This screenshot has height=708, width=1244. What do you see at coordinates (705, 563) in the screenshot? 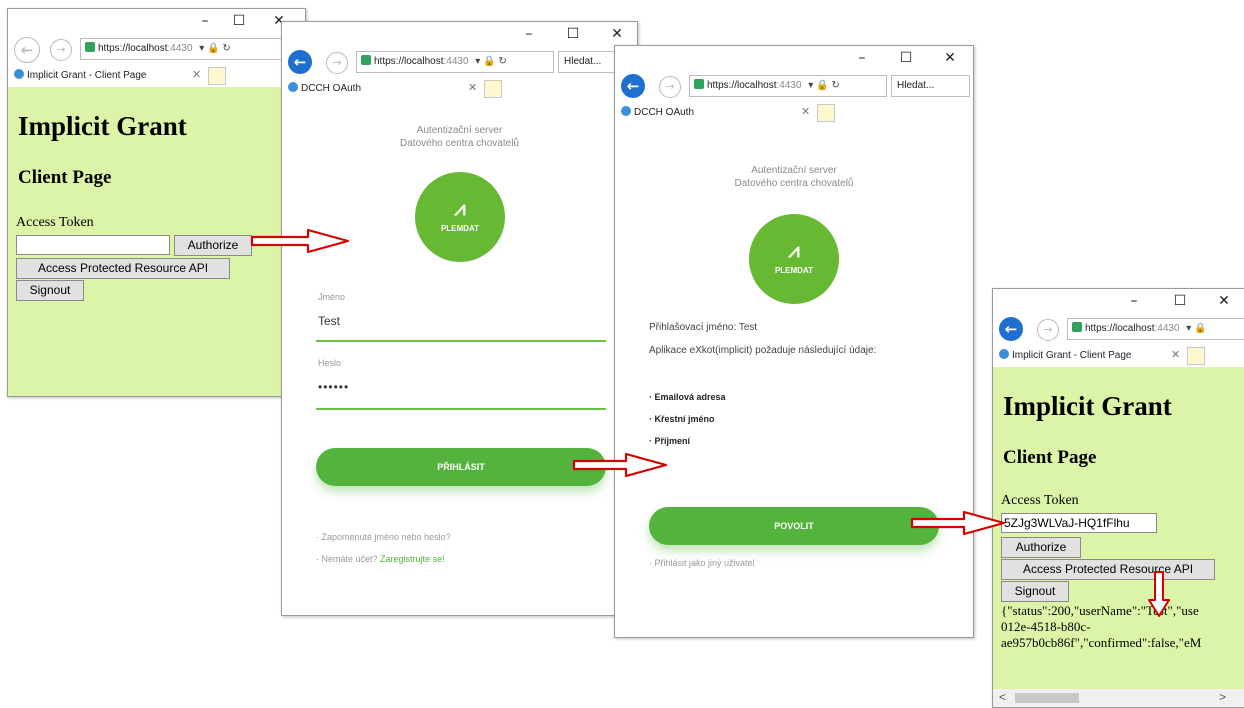
I see `other-user-link-text: Přihlásit jako jiný uživatel` at bounding box center [705, 563].